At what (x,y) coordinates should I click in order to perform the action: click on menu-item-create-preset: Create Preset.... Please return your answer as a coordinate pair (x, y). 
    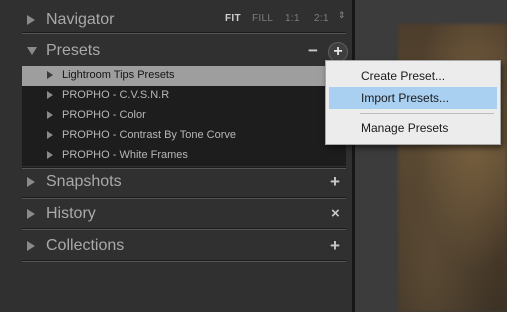
    Looking at the image, I should click on (413, 76).